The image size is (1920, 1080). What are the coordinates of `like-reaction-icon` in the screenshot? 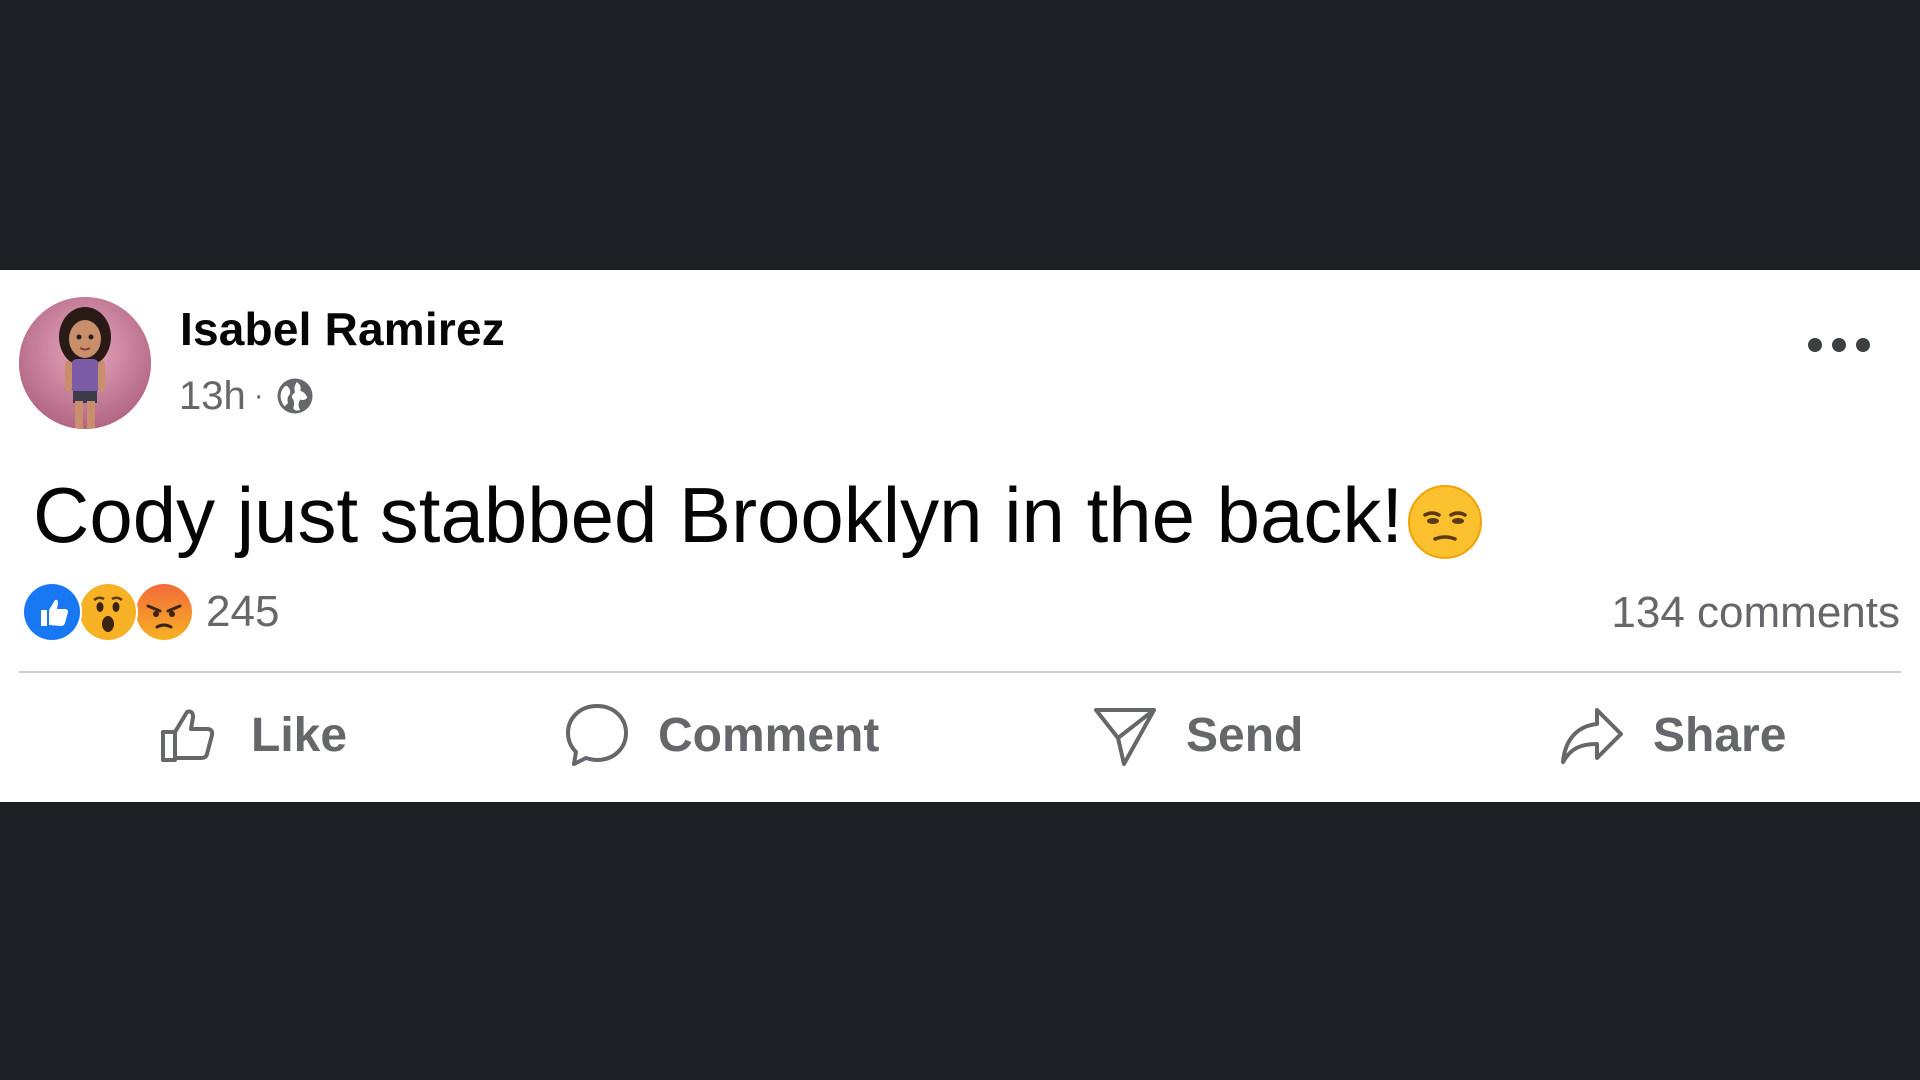 It's located at (52, 612).